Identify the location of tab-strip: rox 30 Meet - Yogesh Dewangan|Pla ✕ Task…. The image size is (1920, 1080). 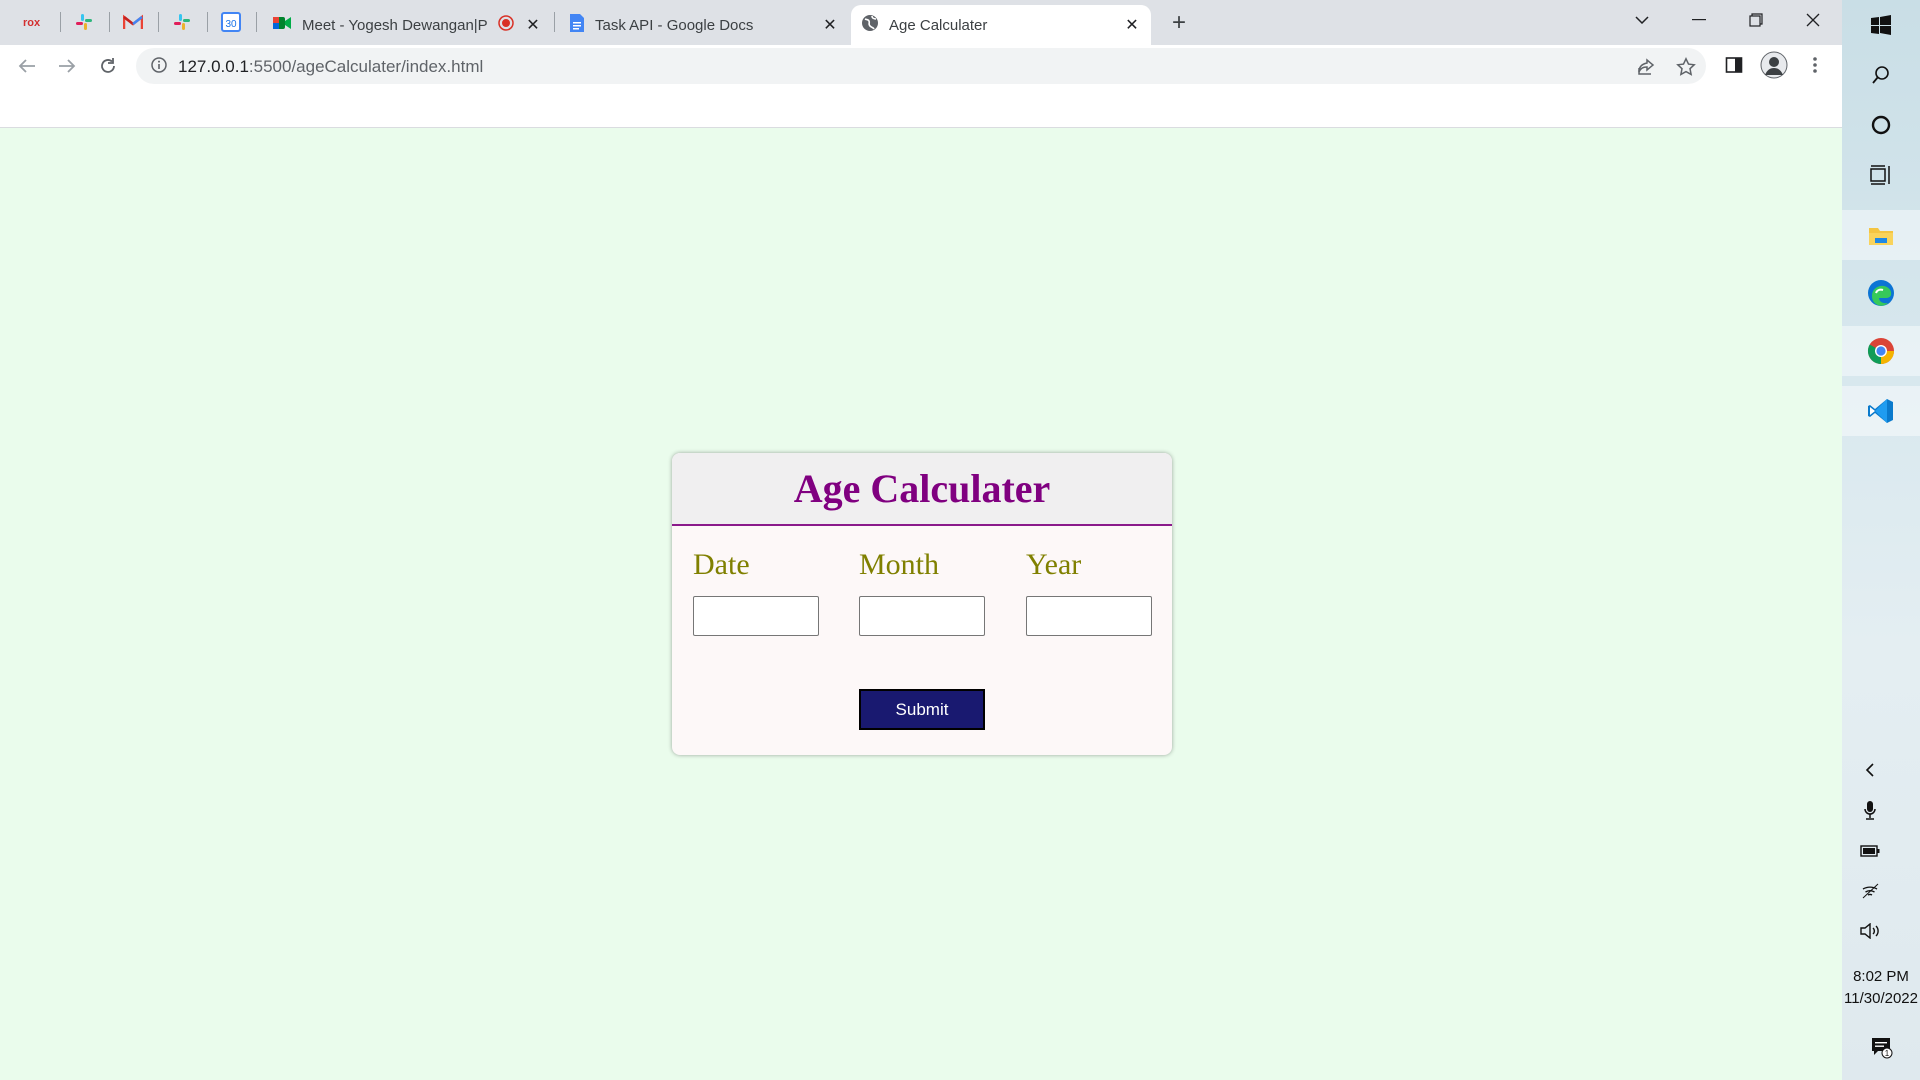
(921, 22).